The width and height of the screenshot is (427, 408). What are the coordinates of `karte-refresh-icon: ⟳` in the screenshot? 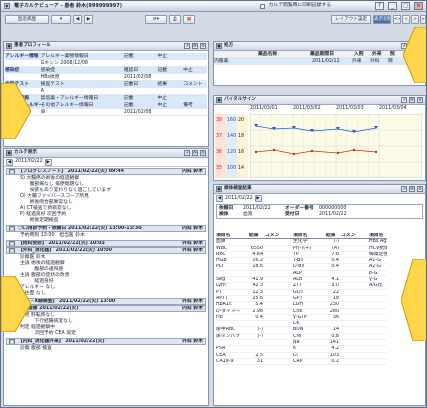 It's located at (195, 153).